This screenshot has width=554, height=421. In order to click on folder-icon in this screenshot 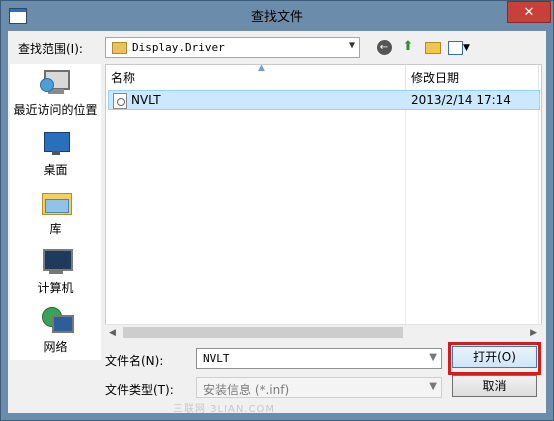, I will do `click(119, 48)`.